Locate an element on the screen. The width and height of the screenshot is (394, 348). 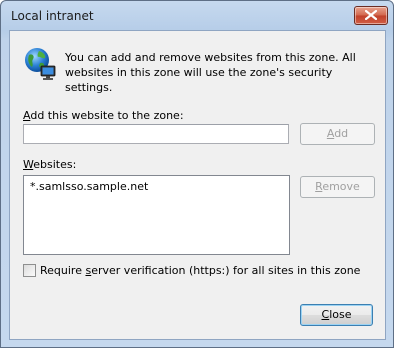
remove-button: Remove is located at coordinates (337, 187).